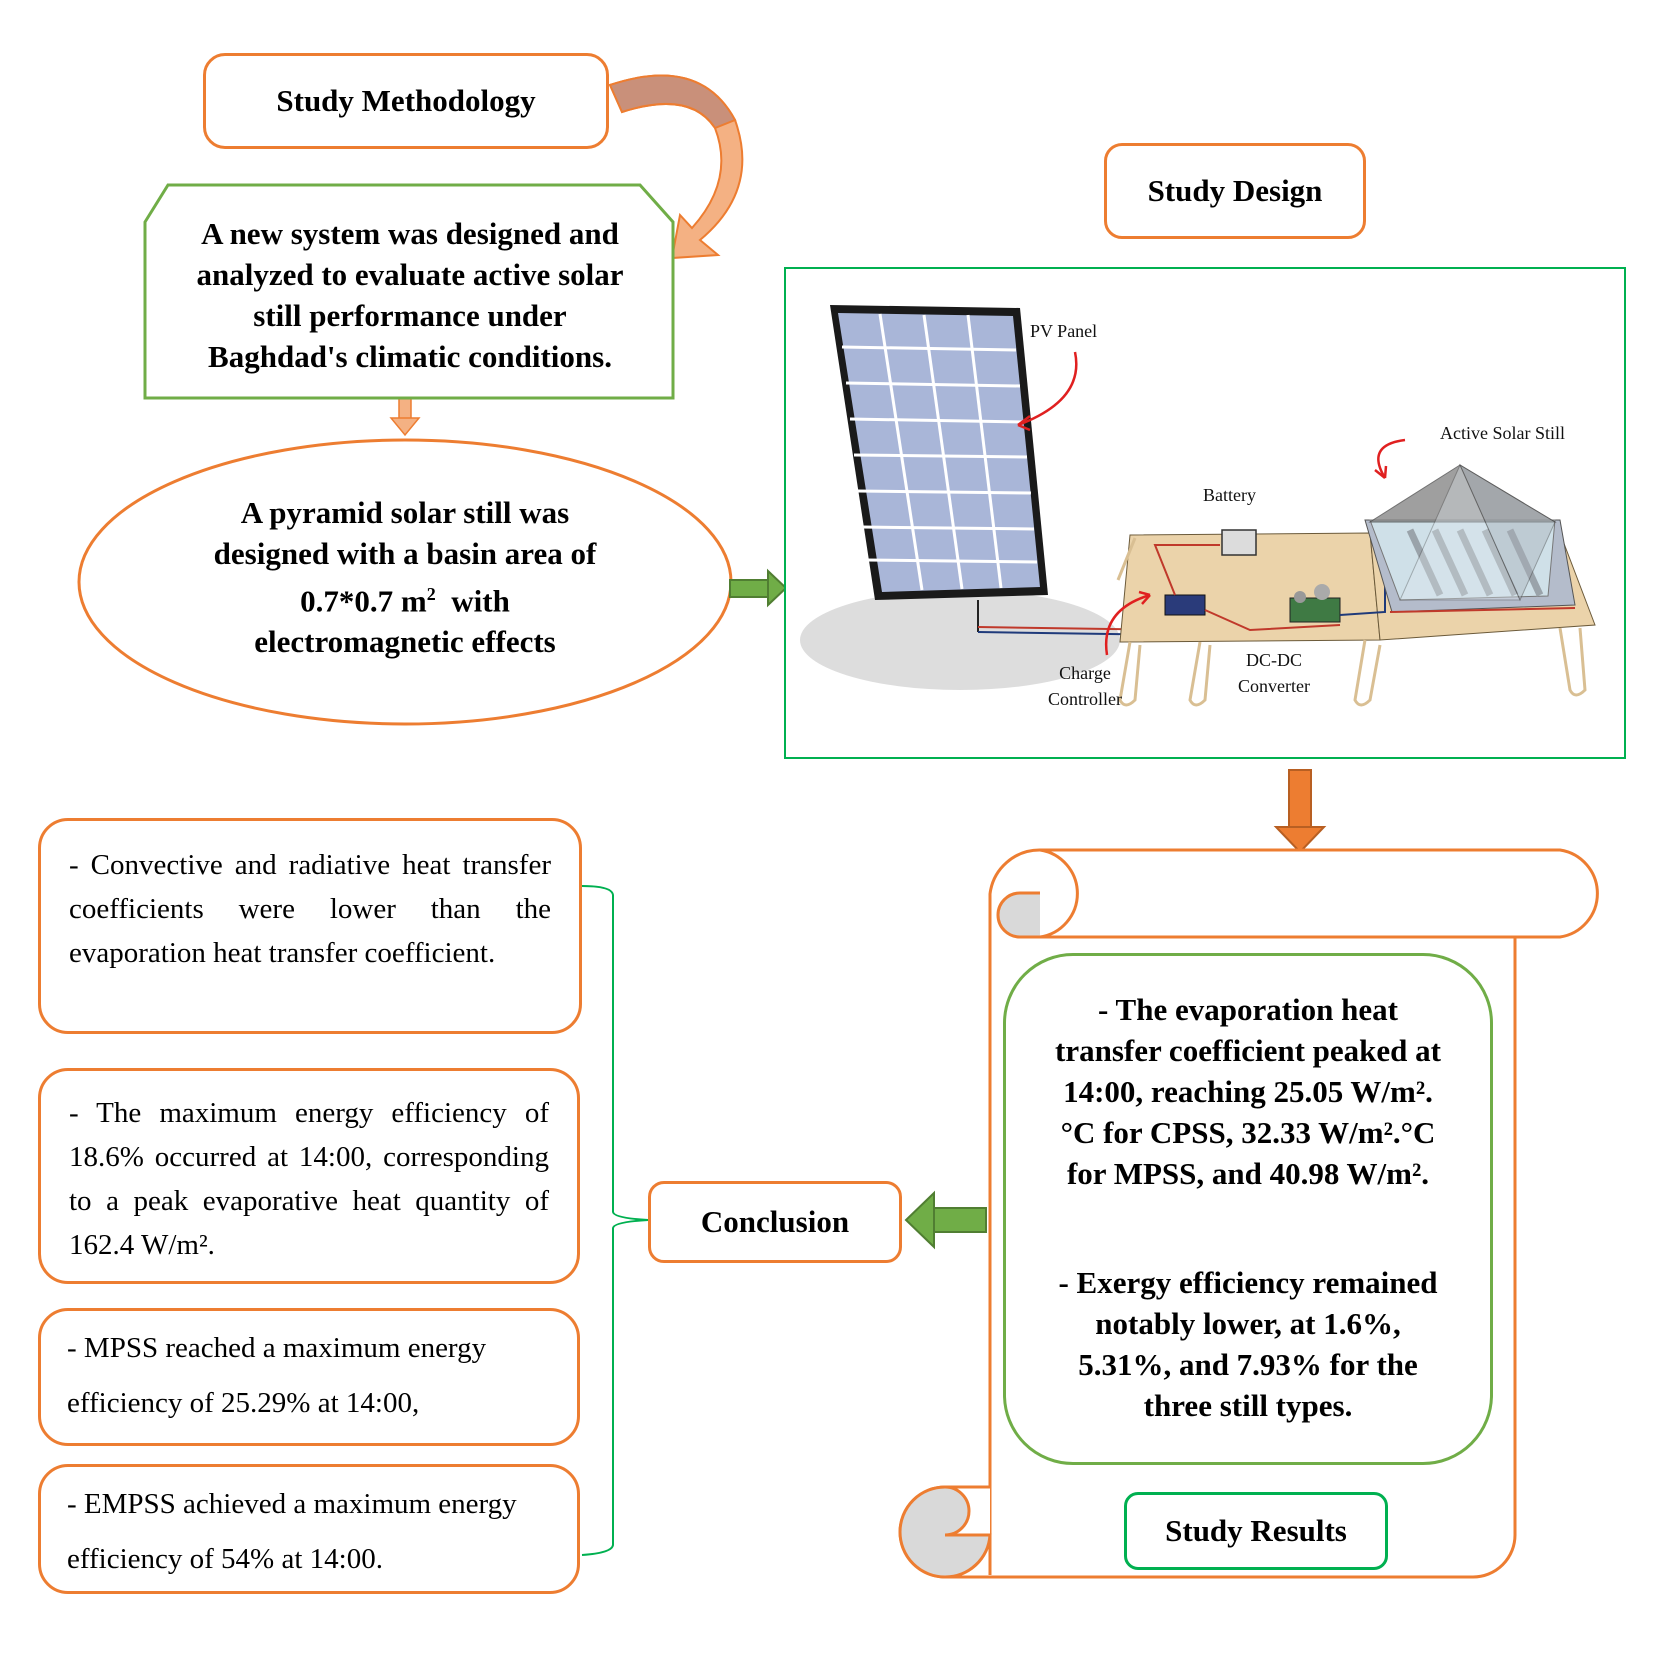 This screenshot has width=1653, height=1666. I want to click on label-active-solar-still: Active Solar Still, so click(1502, 433).